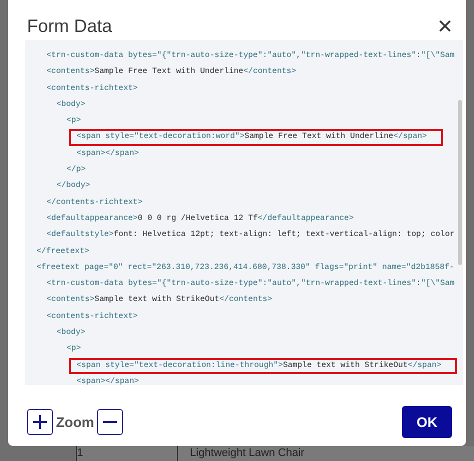 The width and height of the screenshot is (474, 461). I want to click on table-cell-text: 1, so click(80, 453).